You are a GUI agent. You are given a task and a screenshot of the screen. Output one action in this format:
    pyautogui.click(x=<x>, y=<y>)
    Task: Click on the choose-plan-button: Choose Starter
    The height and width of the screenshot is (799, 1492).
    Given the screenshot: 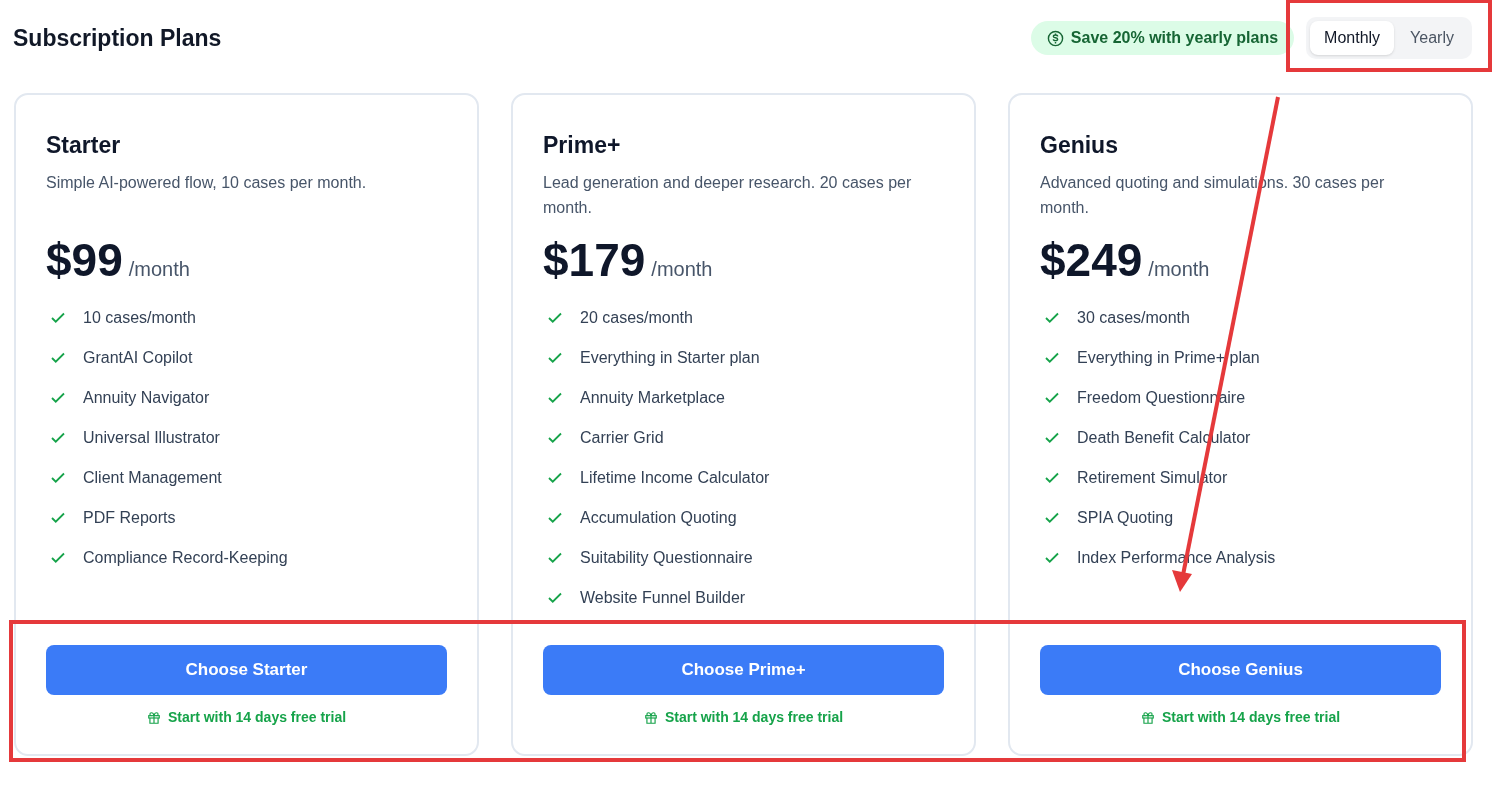 What is the action you would take?
    pyautogui.click(x=246, y=670)
    